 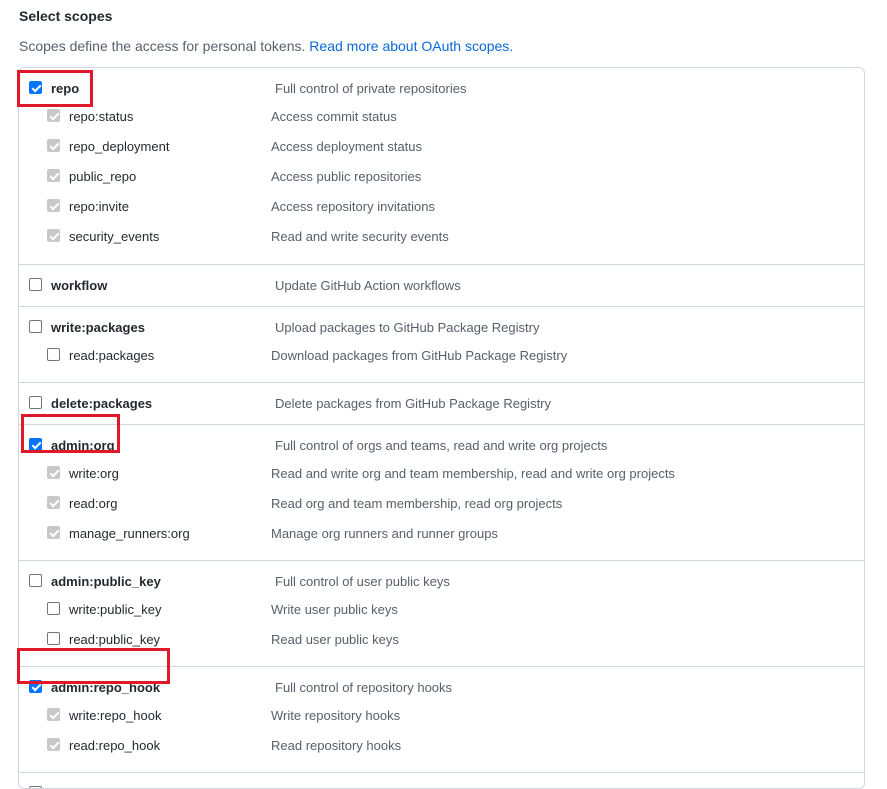 What do you see at coordinates (335, 639) in the screenshot?
I see `sub-scope-description: Read user public keys` at bounding box center [335, 639].